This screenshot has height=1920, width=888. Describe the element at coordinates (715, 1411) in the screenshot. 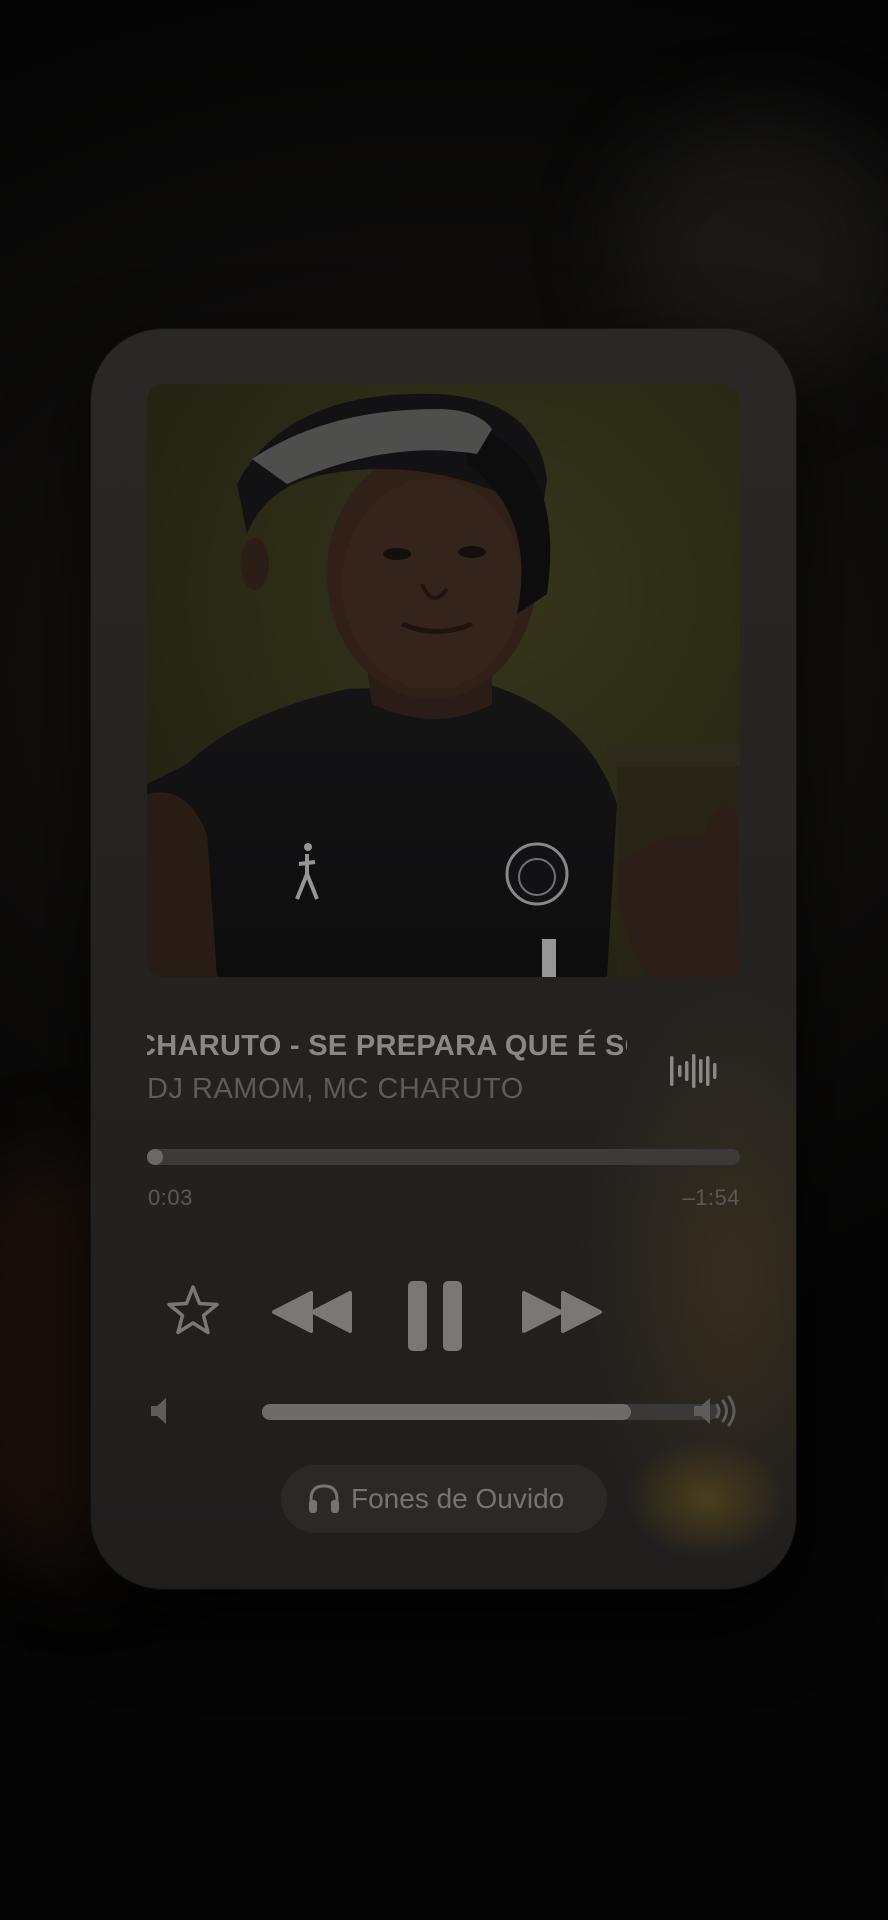

I see `speaker-high-icon` at that location.